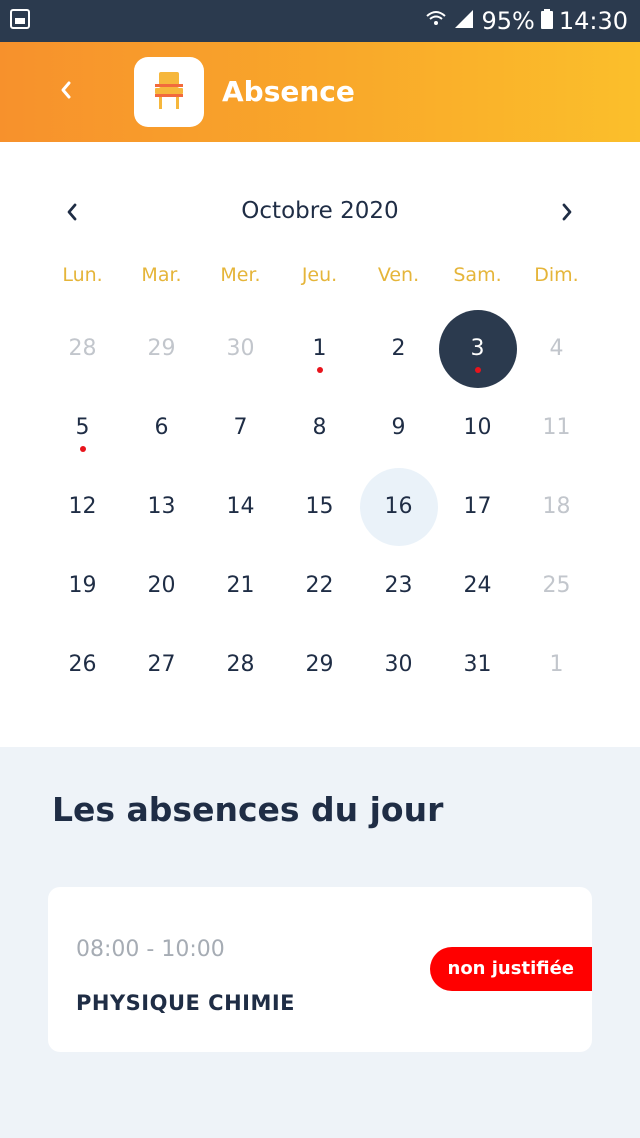 The image size is (640, 1138). I want to click on month-navigation: Octobre 2020, so click(320, 214).